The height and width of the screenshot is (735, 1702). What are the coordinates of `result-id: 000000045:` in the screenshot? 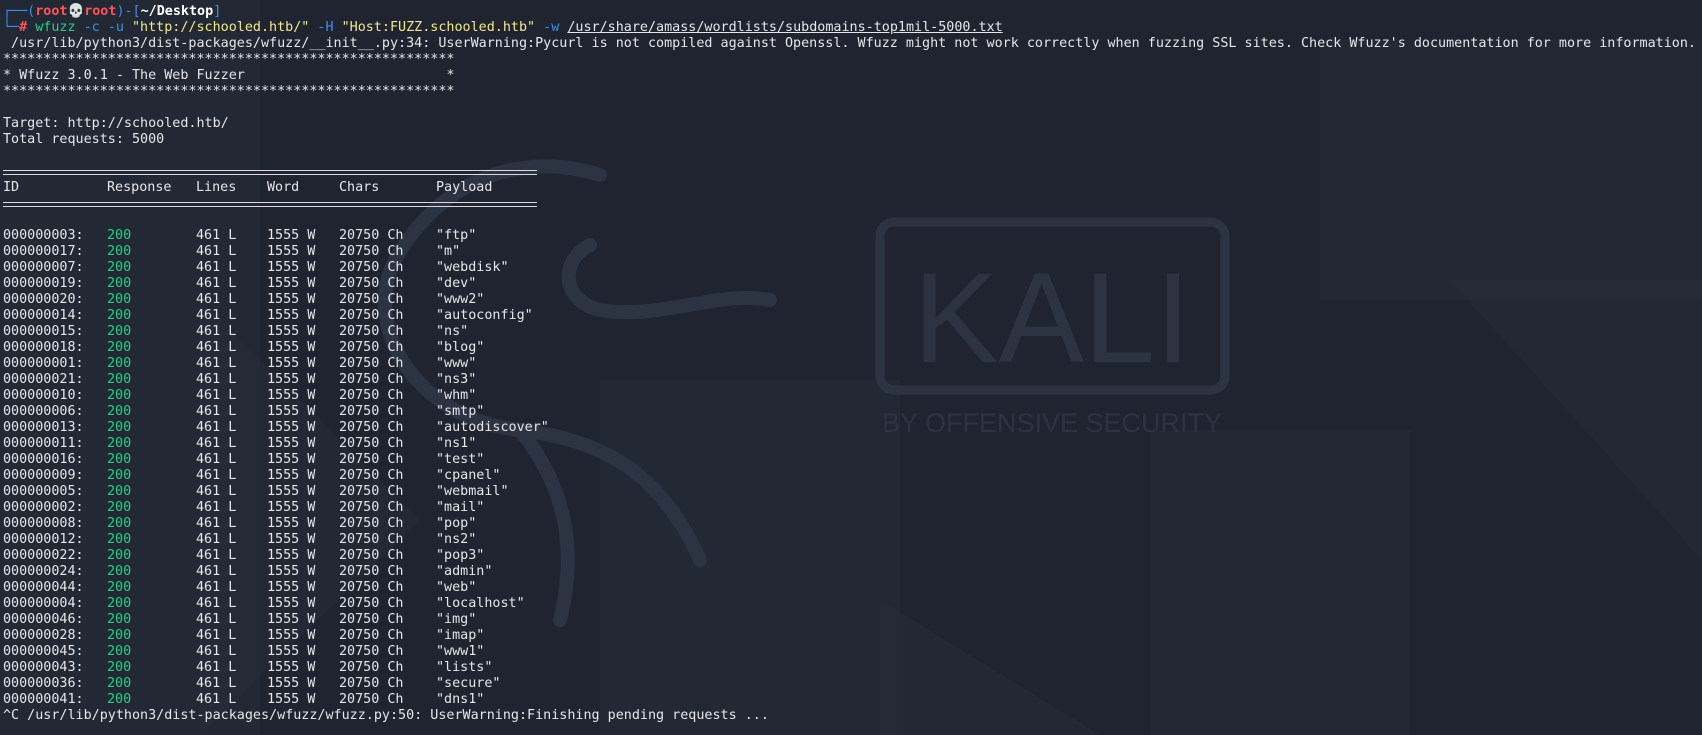 It's located at (43, 651).